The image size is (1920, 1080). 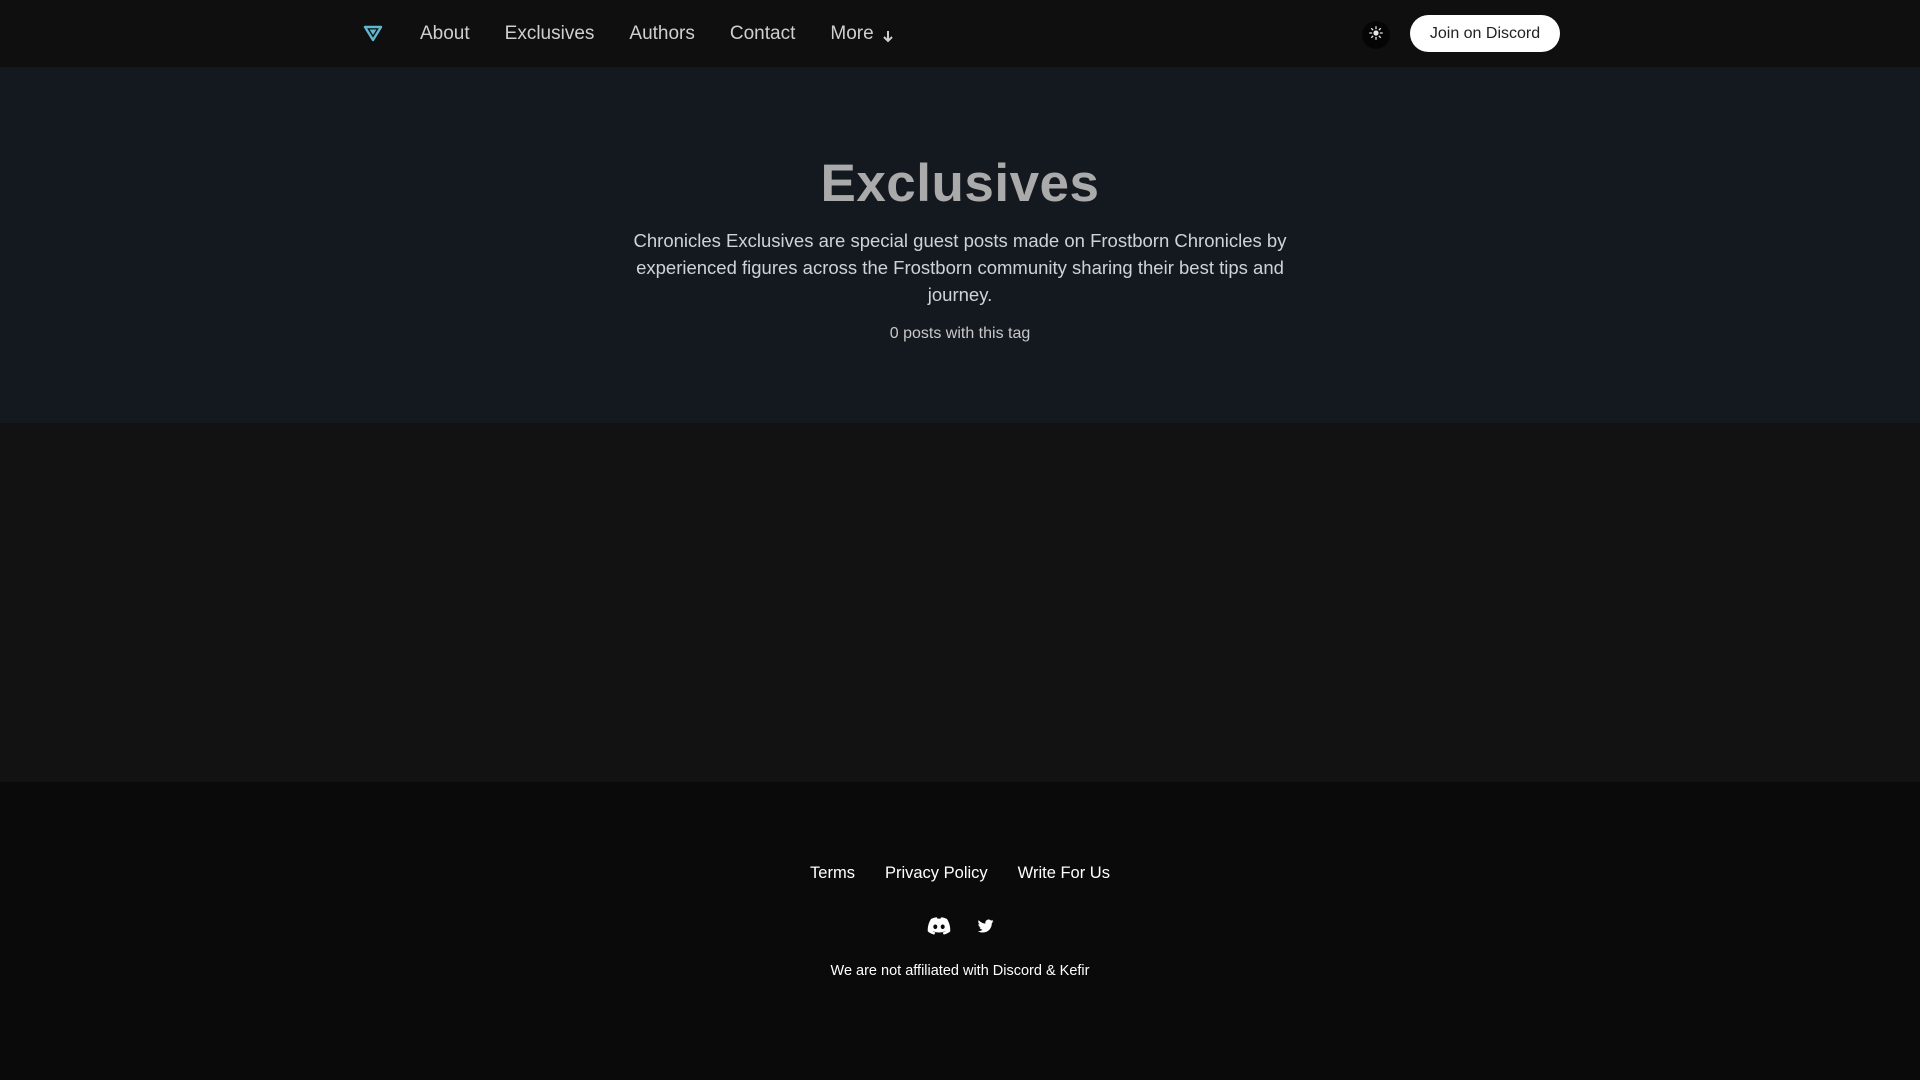 I want to click on nav-item-label: Exclusives, so click(x=549, y=33).